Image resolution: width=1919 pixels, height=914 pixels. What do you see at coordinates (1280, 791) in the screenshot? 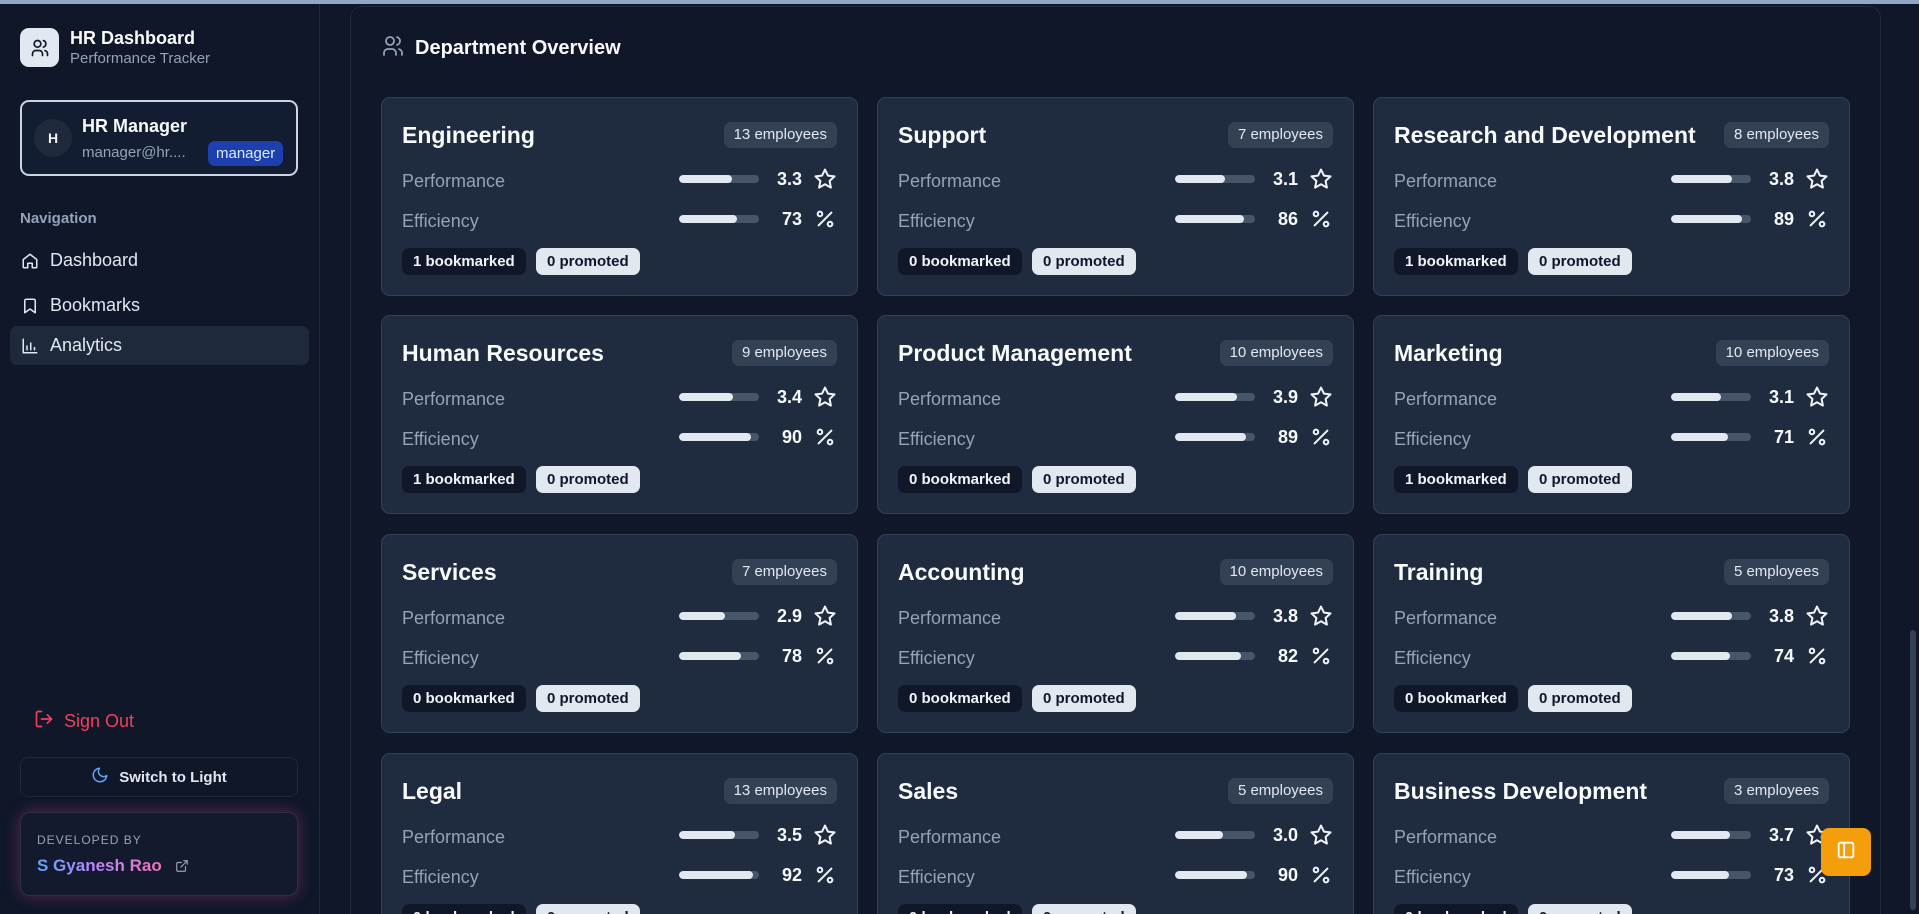
I see `employee-count-badge: 5 employees` at bounding box center [1280, 791].